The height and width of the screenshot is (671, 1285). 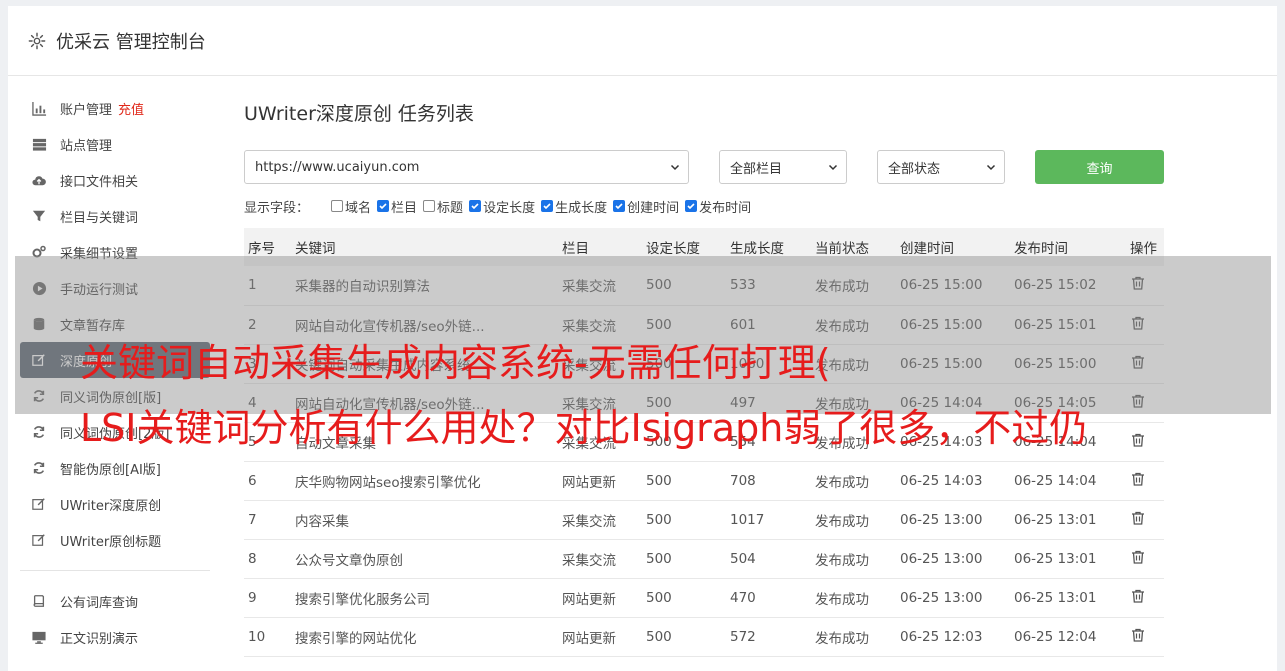 What do you see at coordinates (704, 167) in the screenshot?
I see `filter-bar: https://www.ucaiyun.com 全部栏目 全部状态 查询` at bounding box center [704, 167].